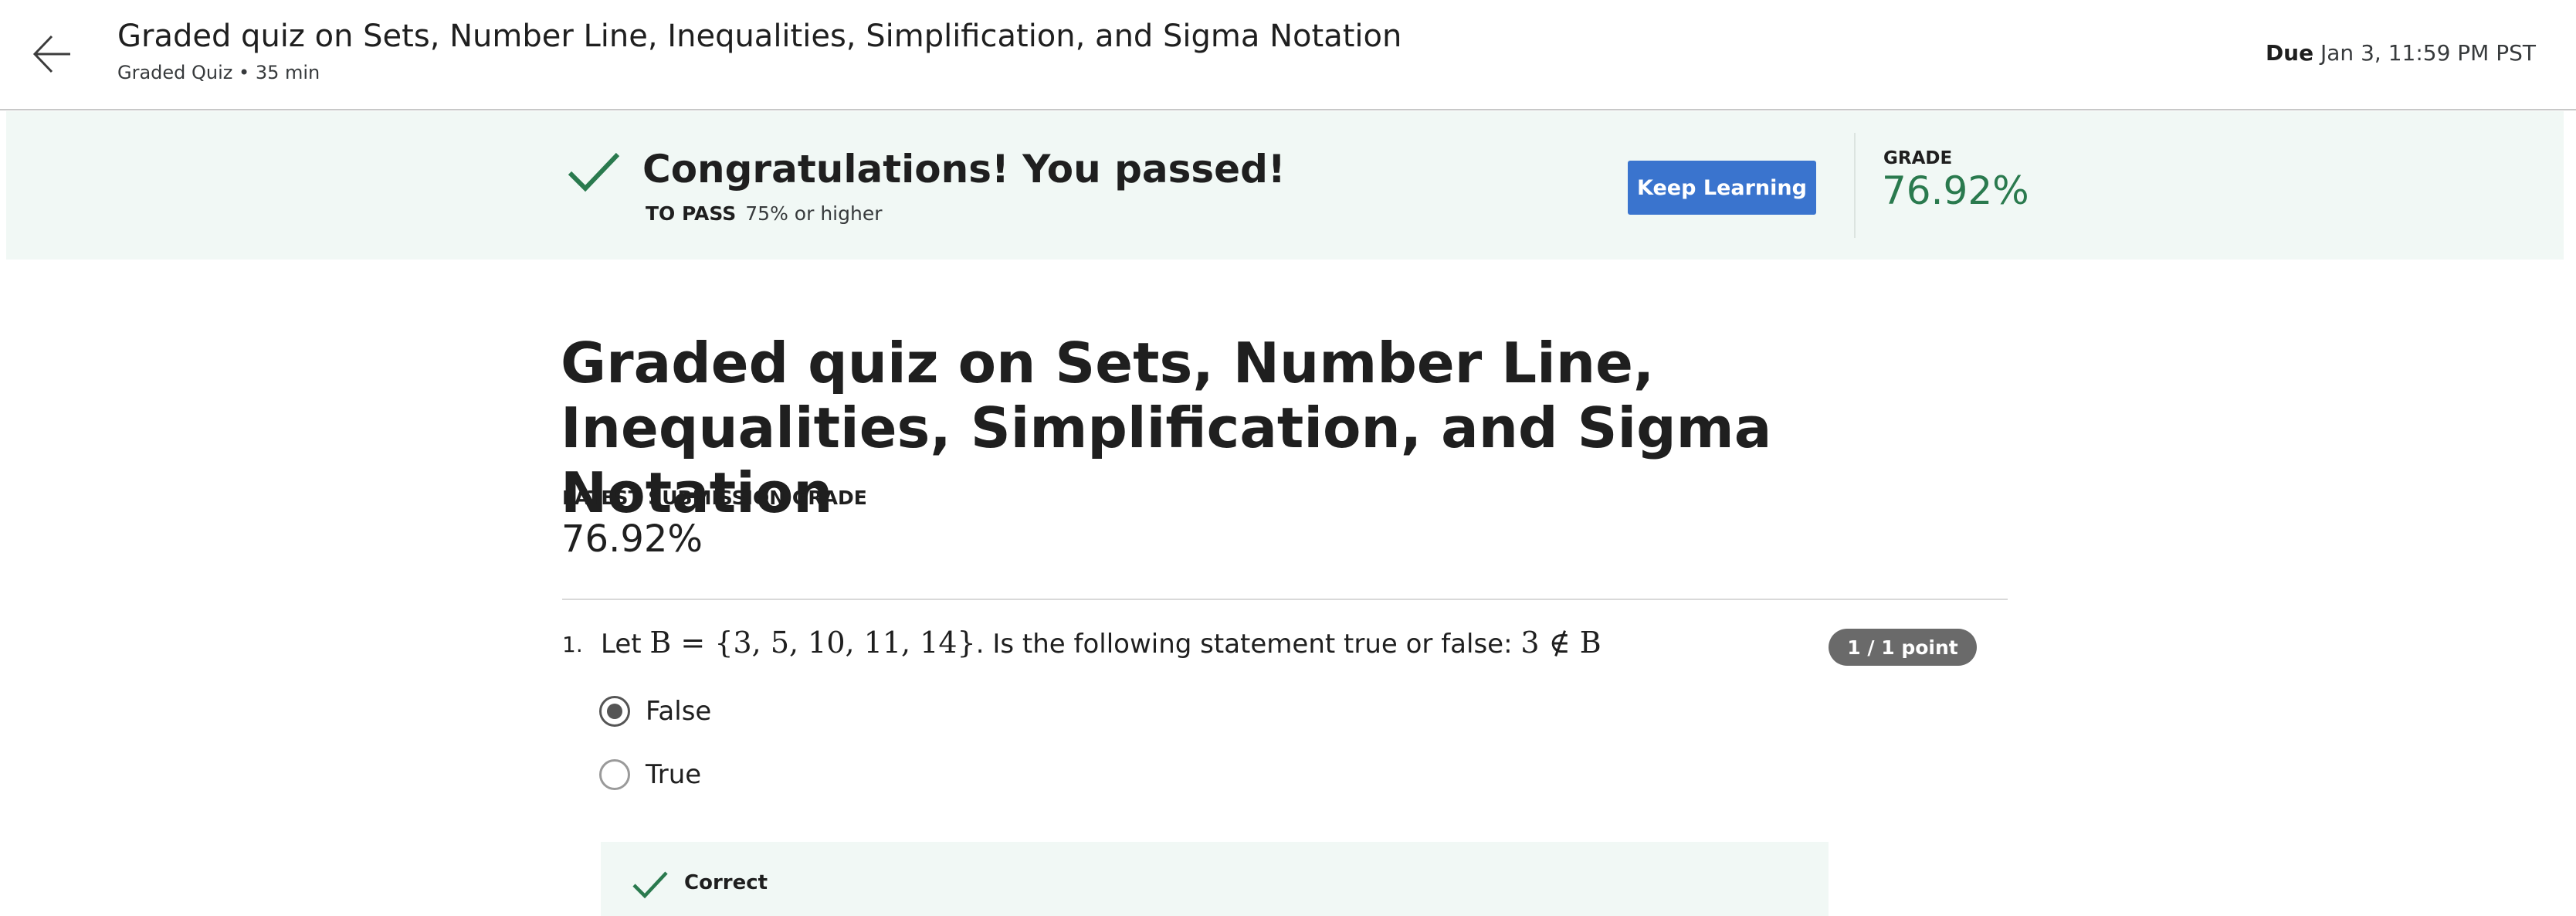 The width and height of the screenshot is (2576, 916). What do you see at coordinates (726, 882) in the screenshot?
I see `feedback-status: Correct` at bounding box center [726, 882].